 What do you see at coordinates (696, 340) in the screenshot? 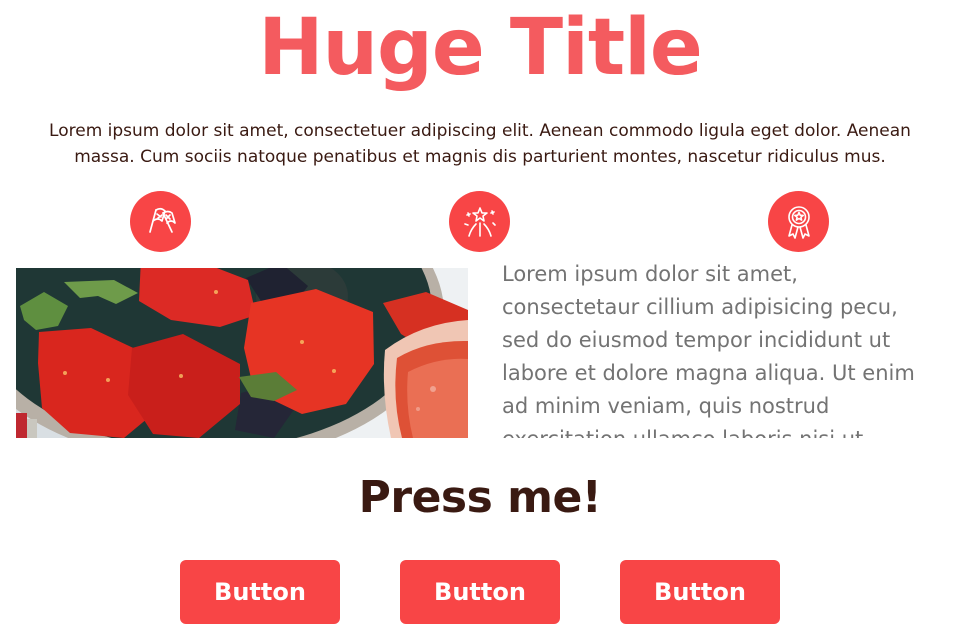
I see `body-line: sed do eiusmod tempor incididunt ut` at bounding box center [696, 340].